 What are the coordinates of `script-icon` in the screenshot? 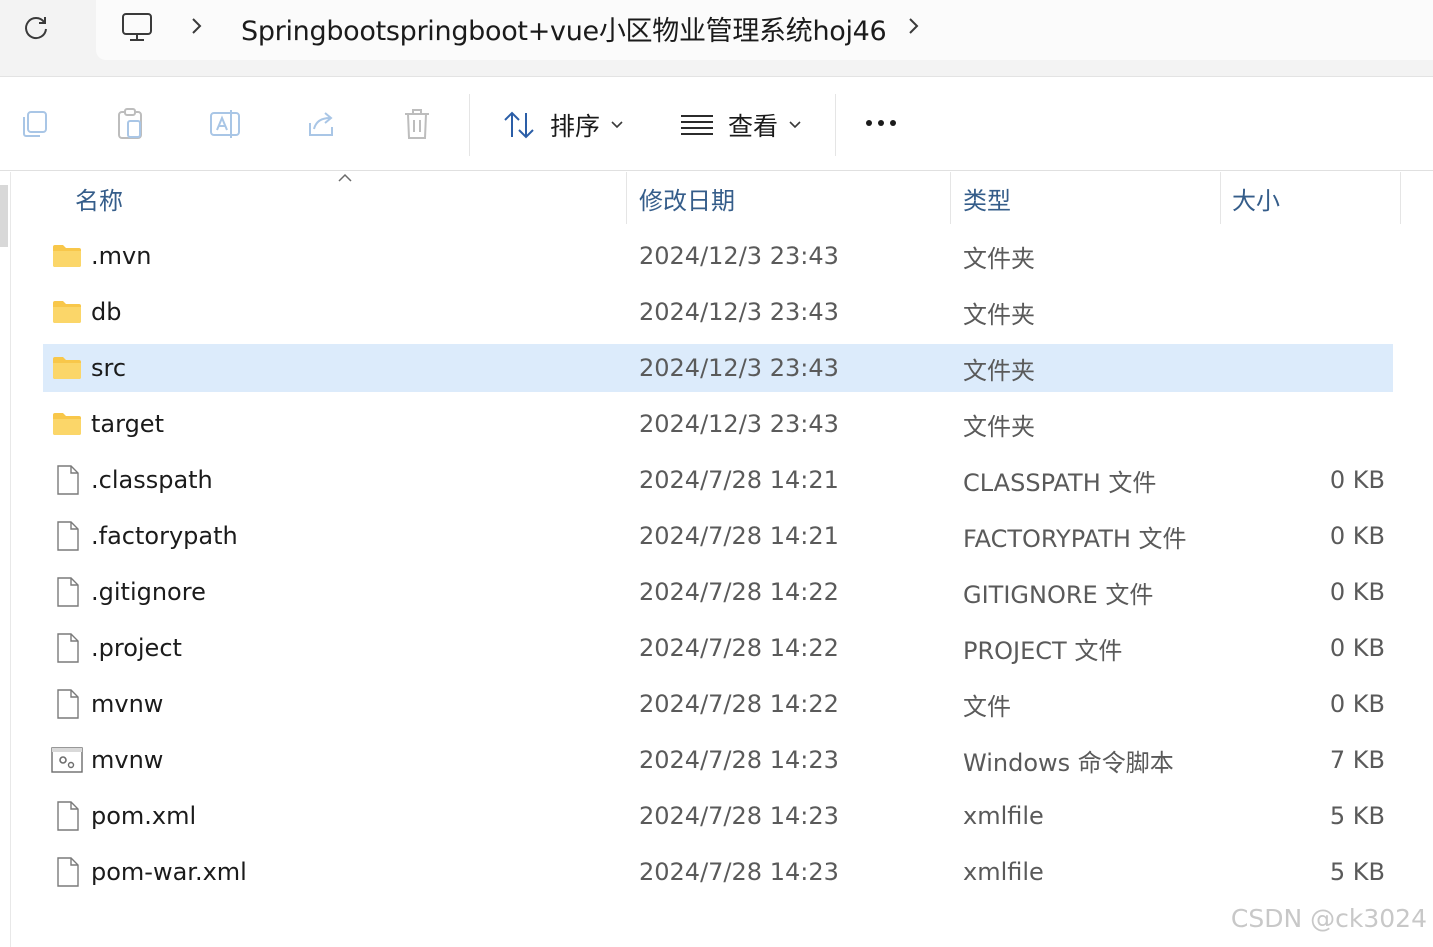 It's located at (67, 760).